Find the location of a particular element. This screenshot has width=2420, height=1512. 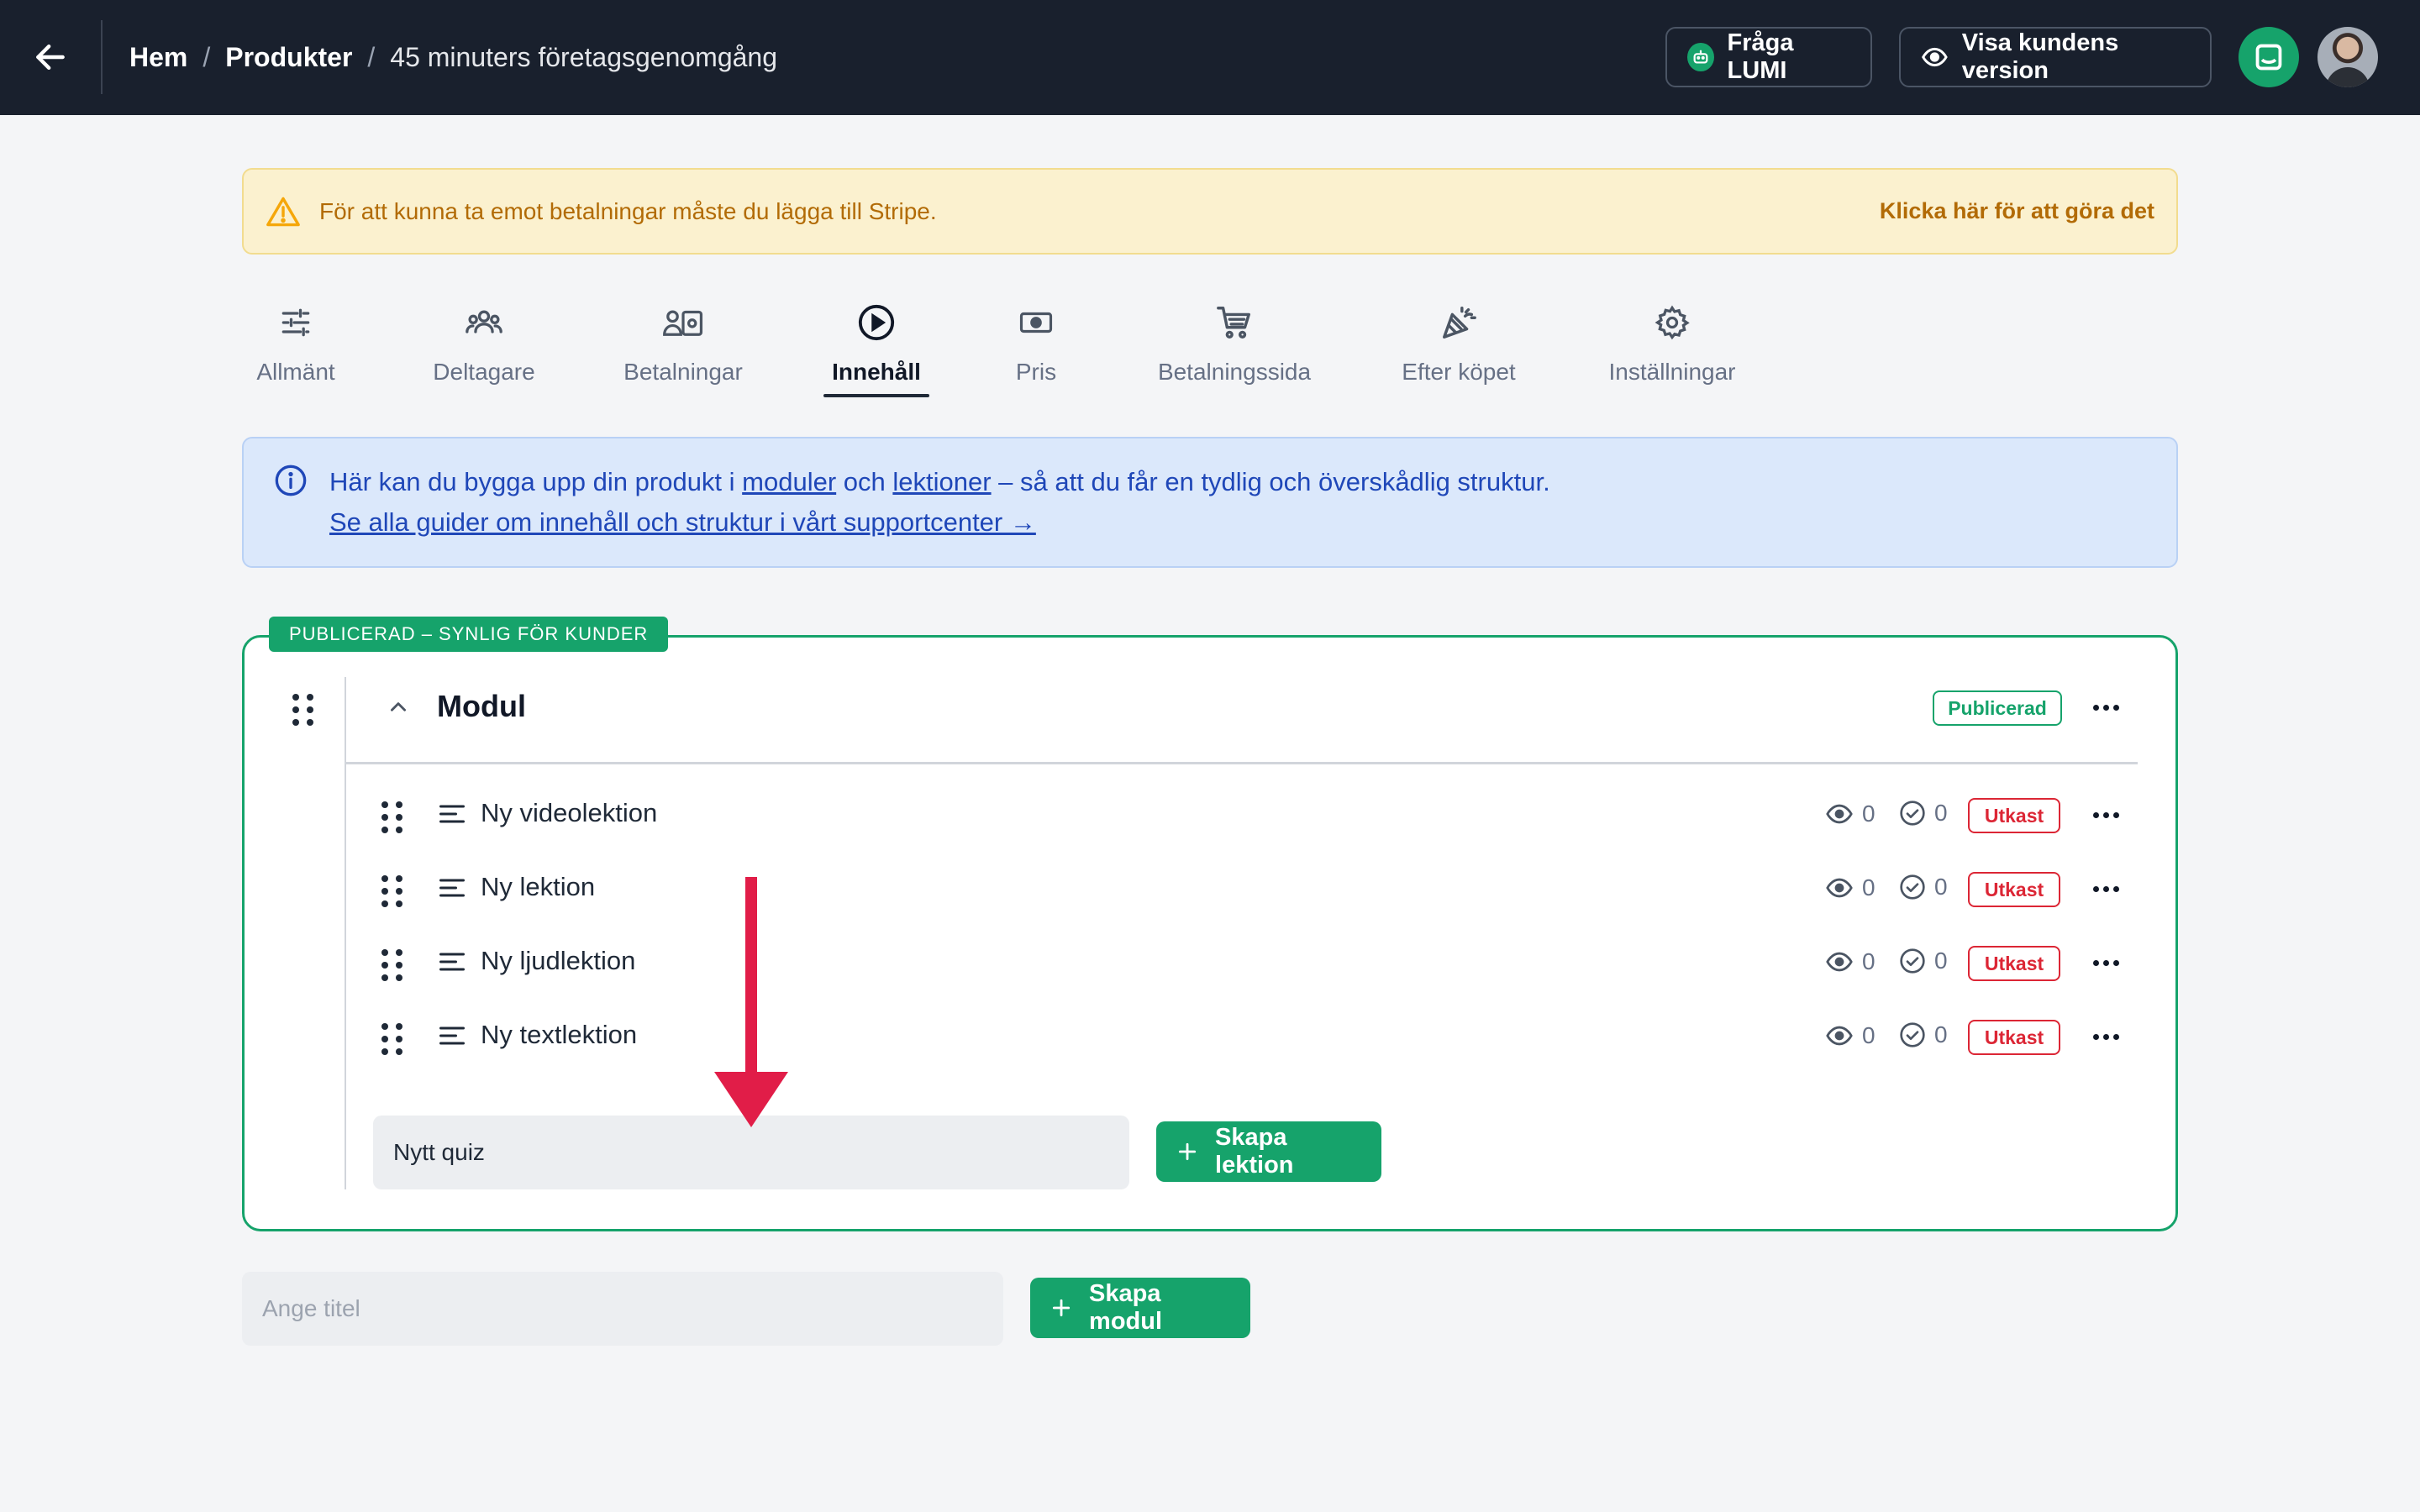

customer-view-label: Visa kundens version is located at coordinates (2040, 56).